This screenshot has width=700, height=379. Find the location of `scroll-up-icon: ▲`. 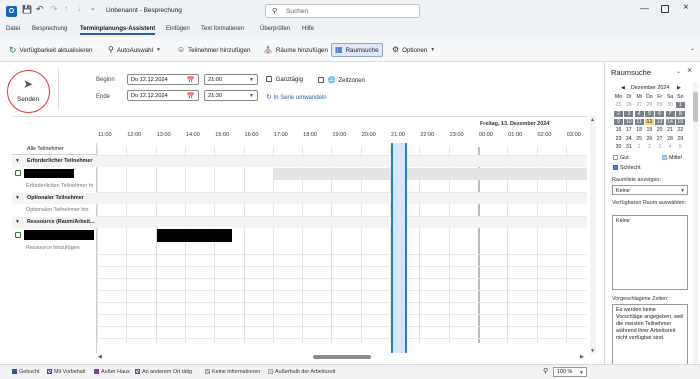

scroll-up-icon: ▲ is located at coordinates (592, 120).